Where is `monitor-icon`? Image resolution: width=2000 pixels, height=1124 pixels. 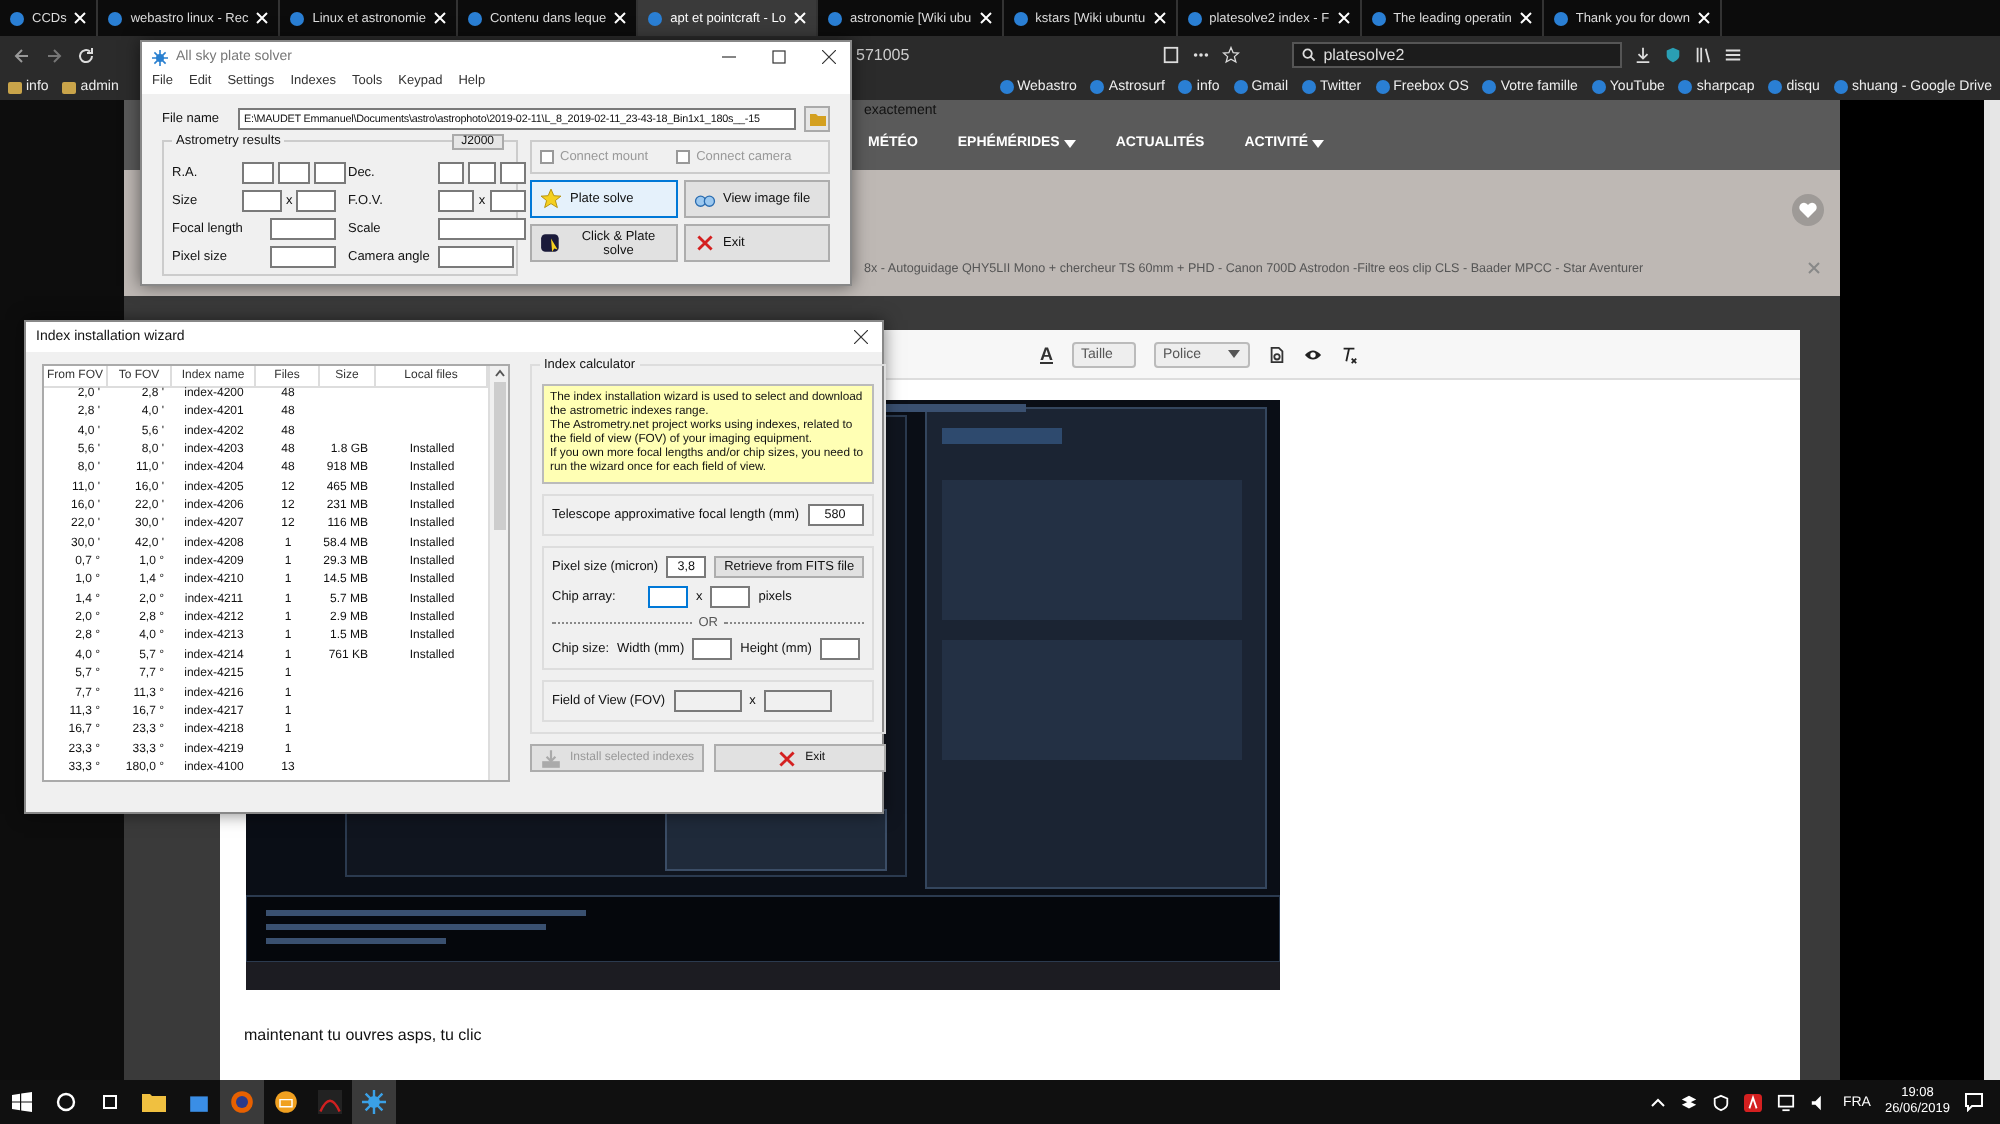 monitor-icon is located at coordinates (1786, 1102).